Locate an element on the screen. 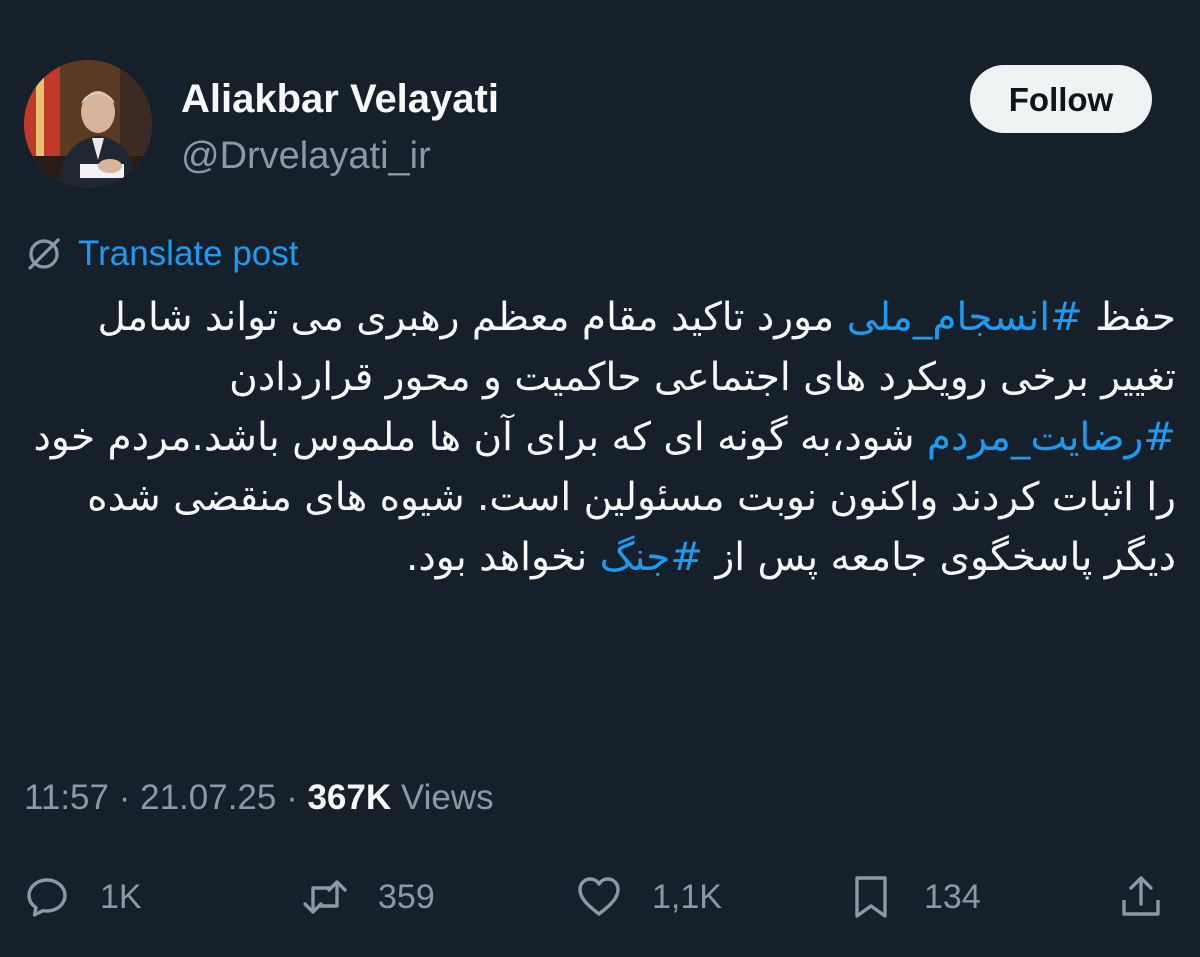  like-icon is located at coordinates (599, 896).